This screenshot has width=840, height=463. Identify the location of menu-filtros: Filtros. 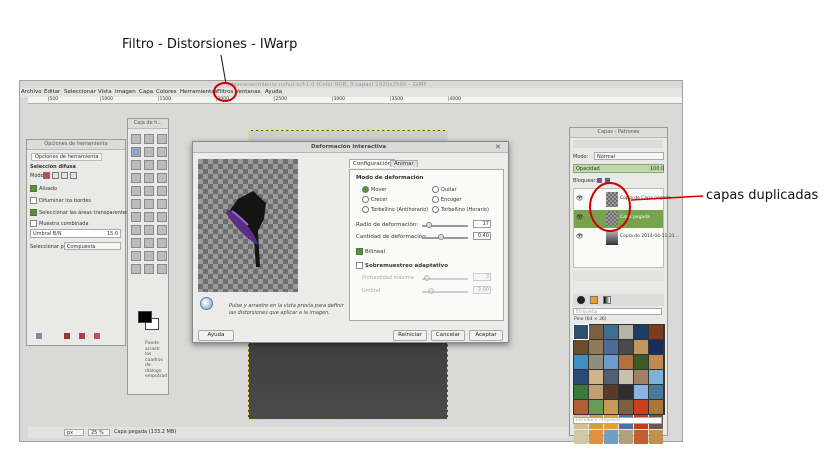
(225, 92).